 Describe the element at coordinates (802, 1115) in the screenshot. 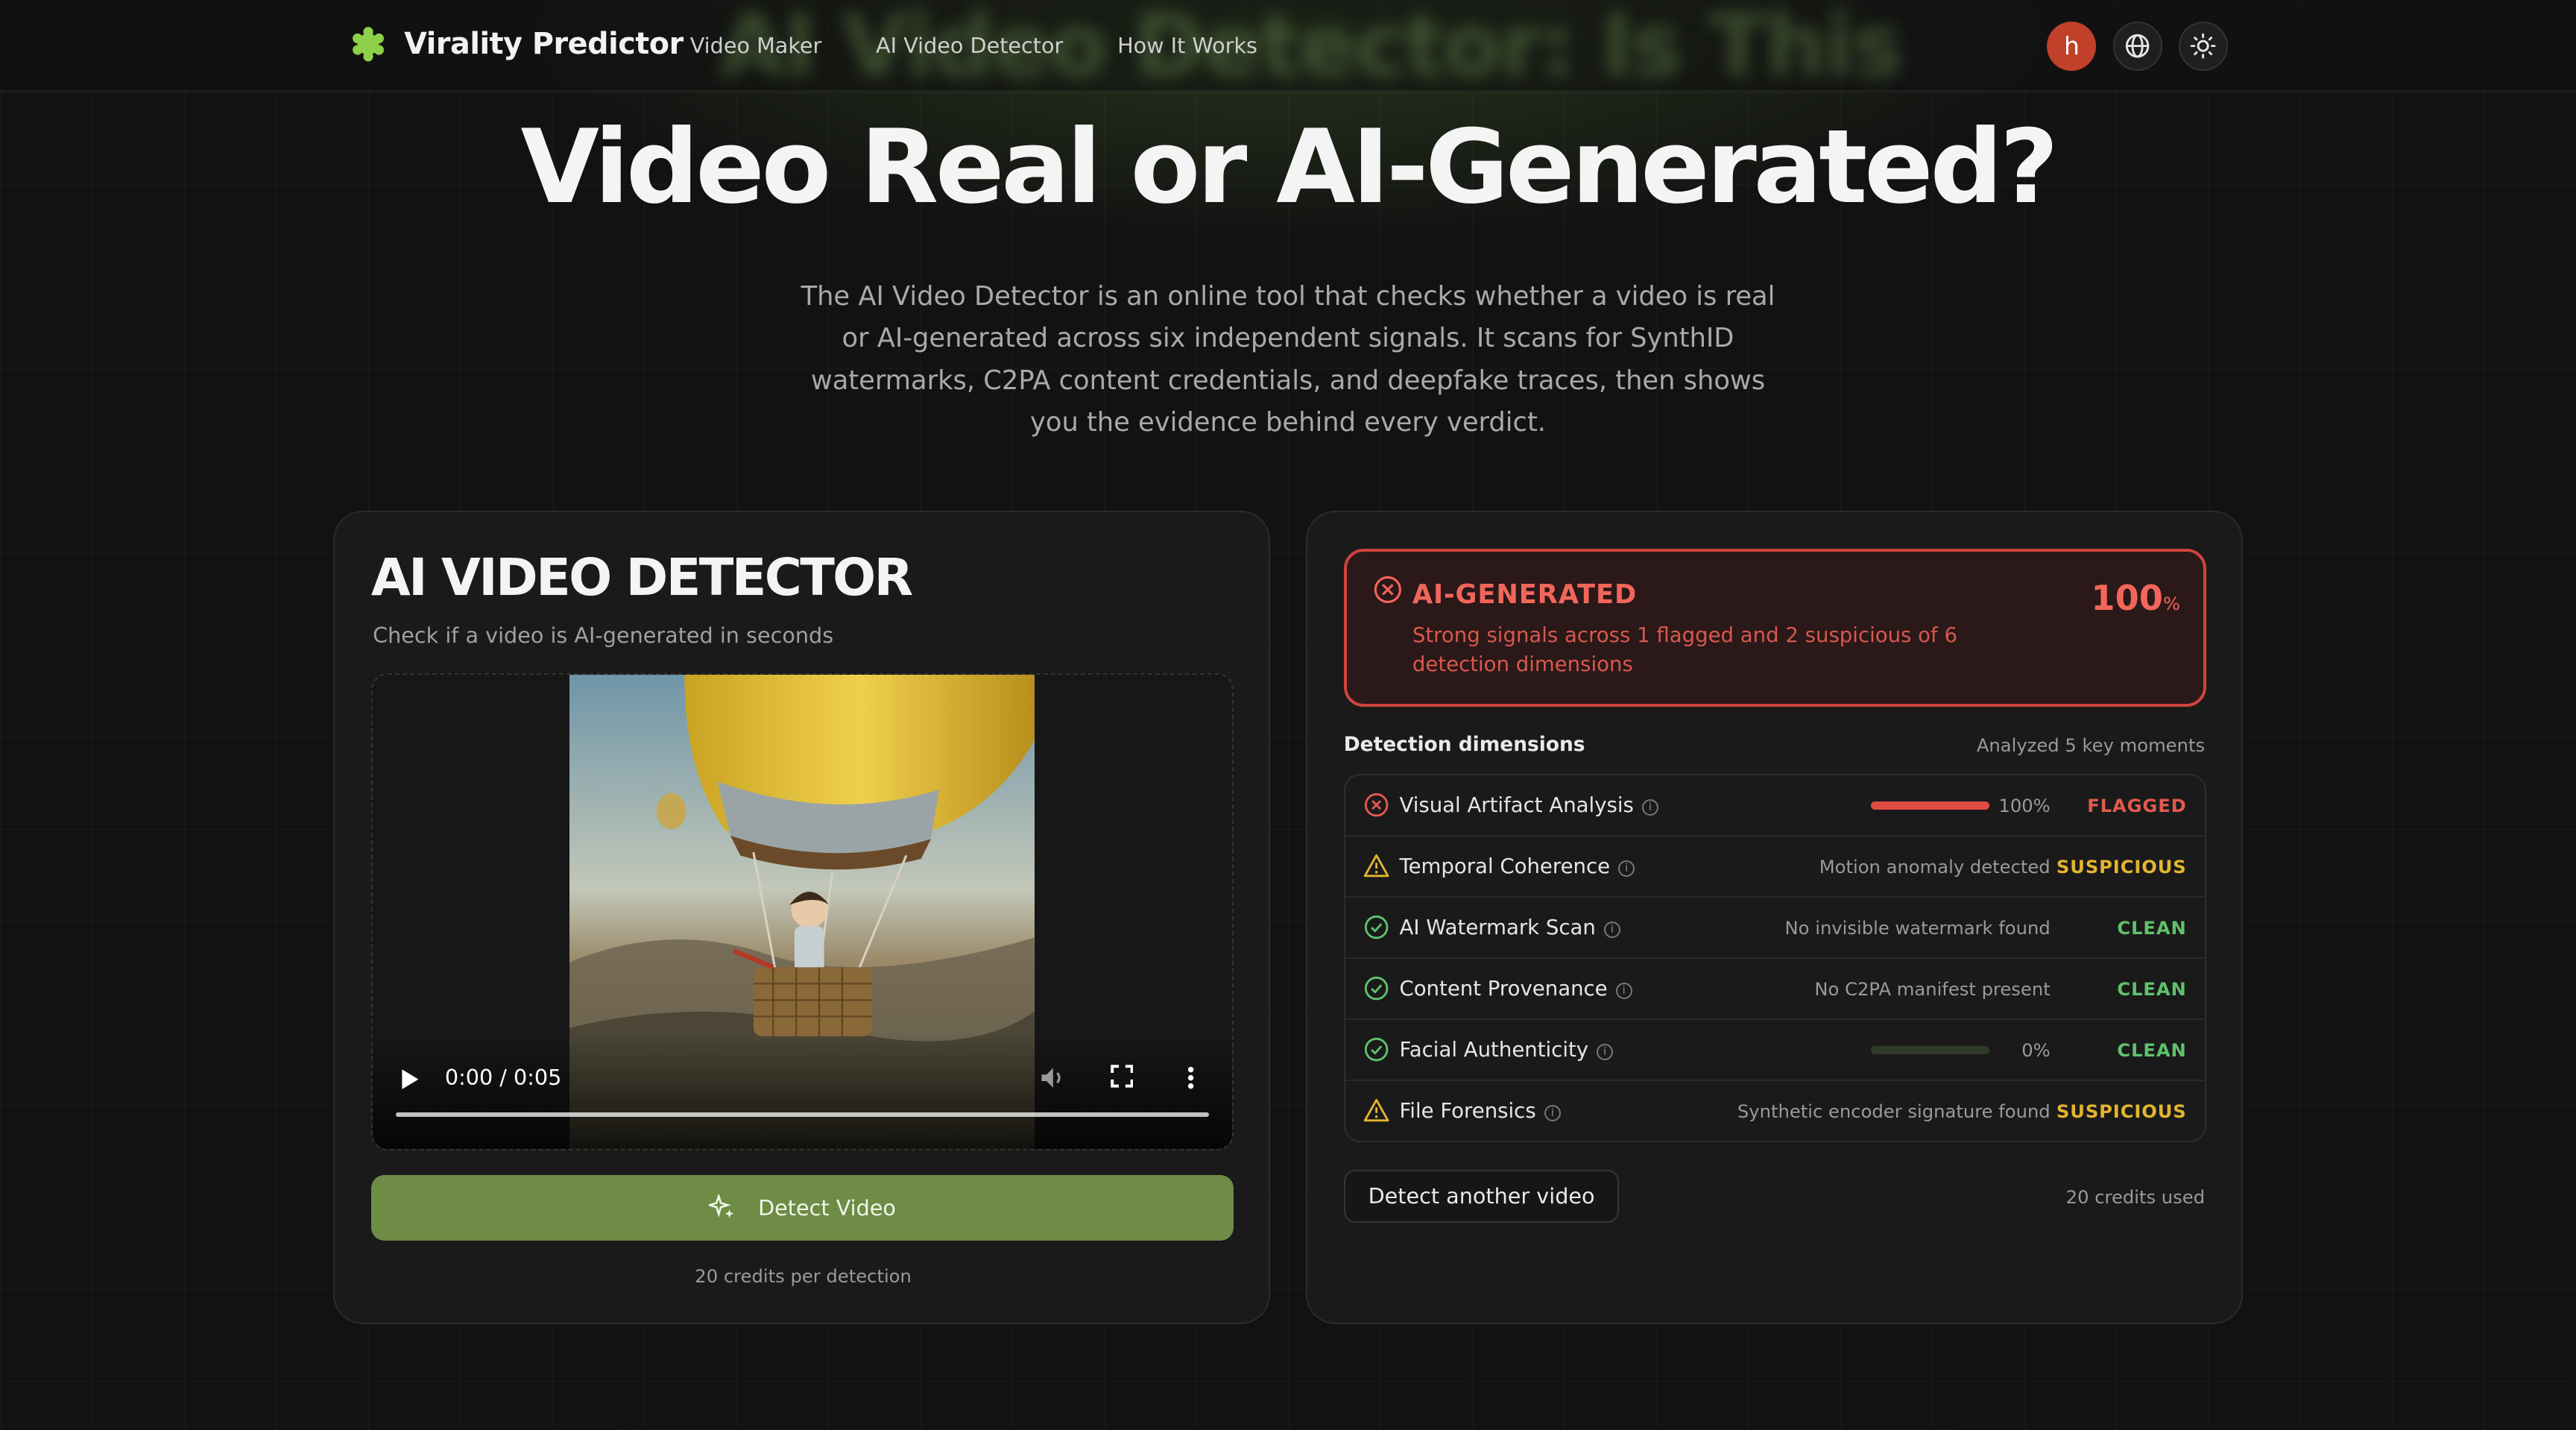

I see `video-progress-bar` at that location.